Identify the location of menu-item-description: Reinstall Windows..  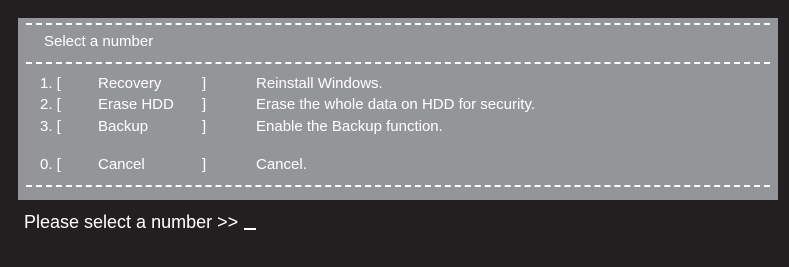
(319, 83).